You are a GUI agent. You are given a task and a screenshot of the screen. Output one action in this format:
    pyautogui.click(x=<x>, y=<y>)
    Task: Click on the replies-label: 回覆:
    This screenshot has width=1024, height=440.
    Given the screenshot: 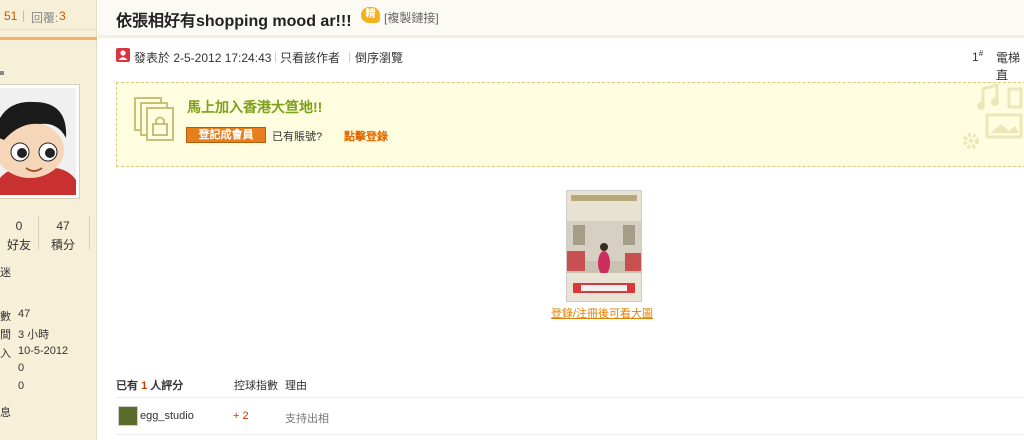 What is the action you would take?
    pyautogui.click(x=45, y=18)
    